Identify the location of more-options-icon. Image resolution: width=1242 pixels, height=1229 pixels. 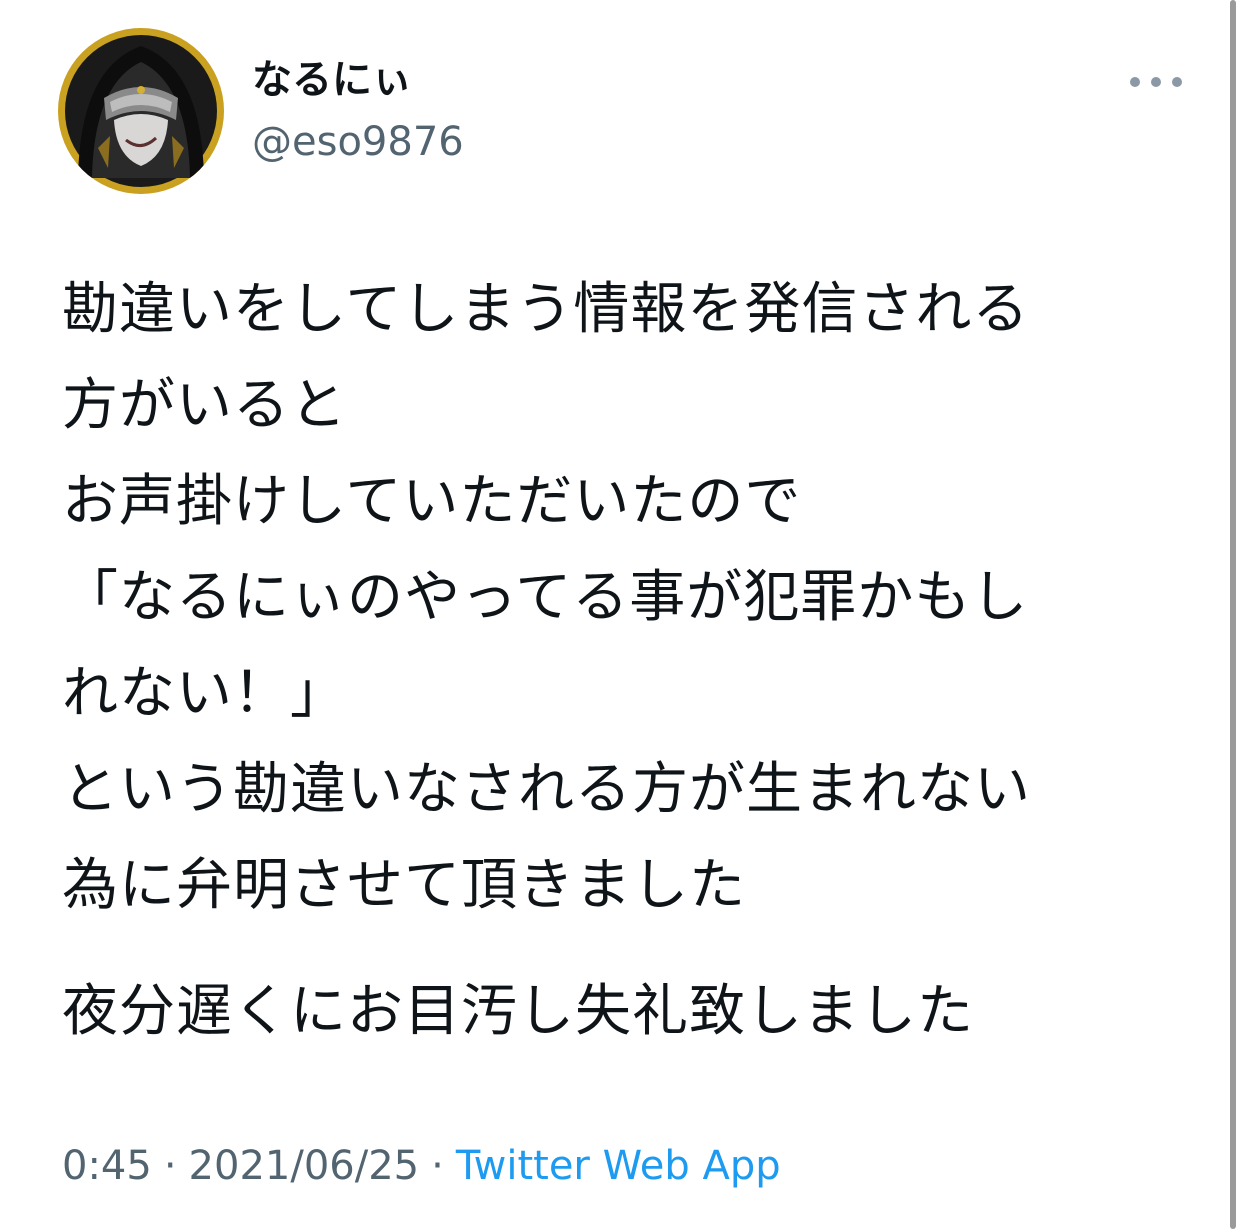
(1156, 82).